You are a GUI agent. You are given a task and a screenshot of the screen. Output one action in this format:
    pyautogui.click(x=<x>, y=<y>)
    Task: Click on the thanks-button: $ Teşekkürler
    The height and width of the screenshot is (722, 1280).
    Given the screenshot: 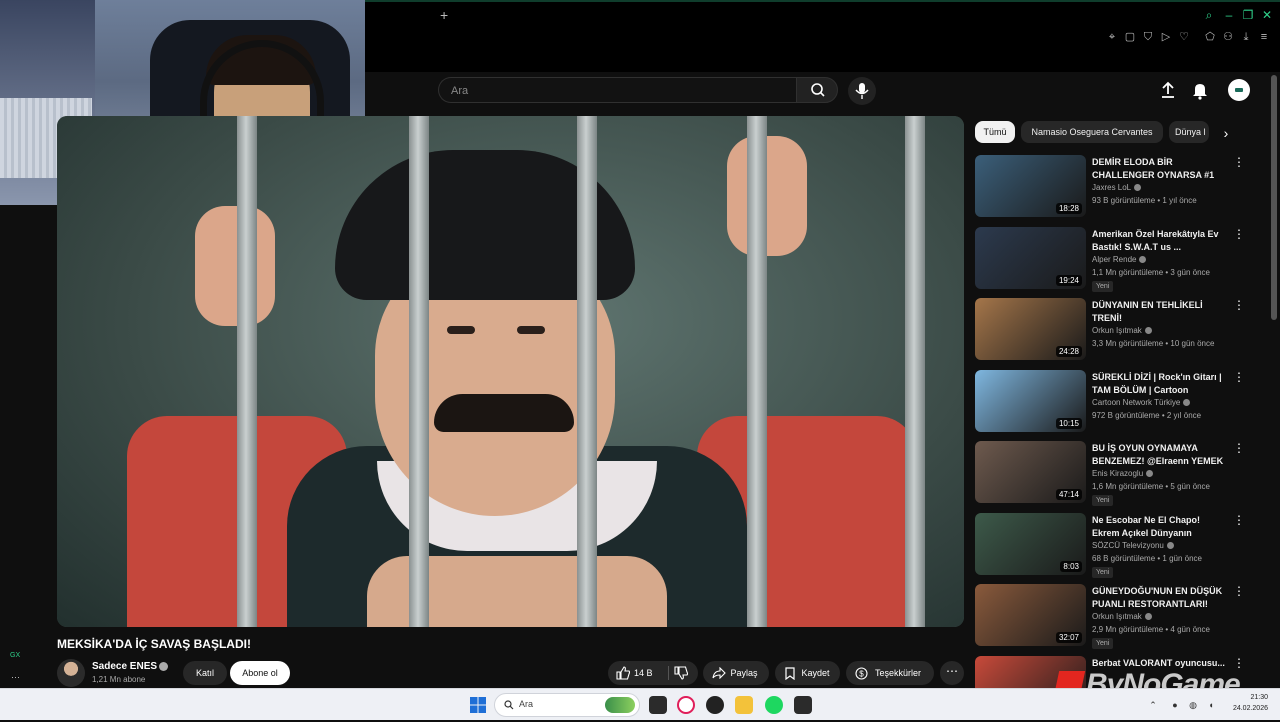 What is the action you would take?
    pyautogui.click(x=890, y=673)
    